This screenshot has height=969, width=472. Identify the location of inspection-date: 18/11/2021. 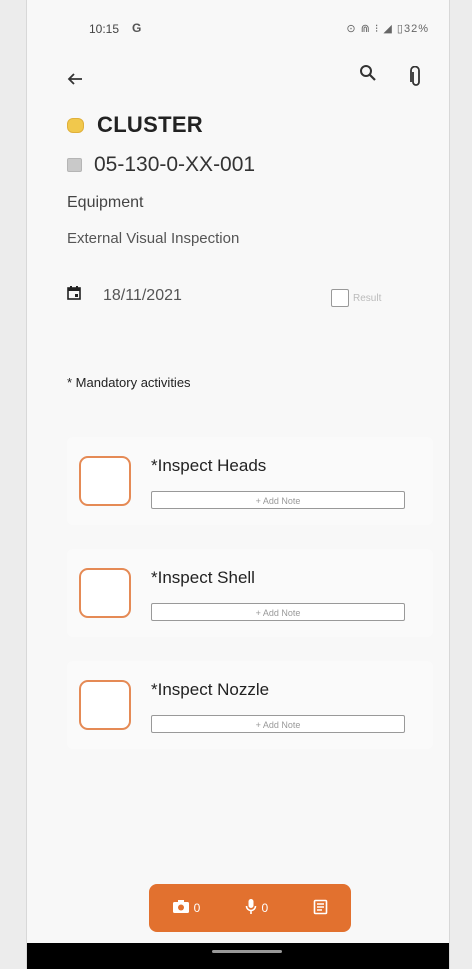
(142, 295).